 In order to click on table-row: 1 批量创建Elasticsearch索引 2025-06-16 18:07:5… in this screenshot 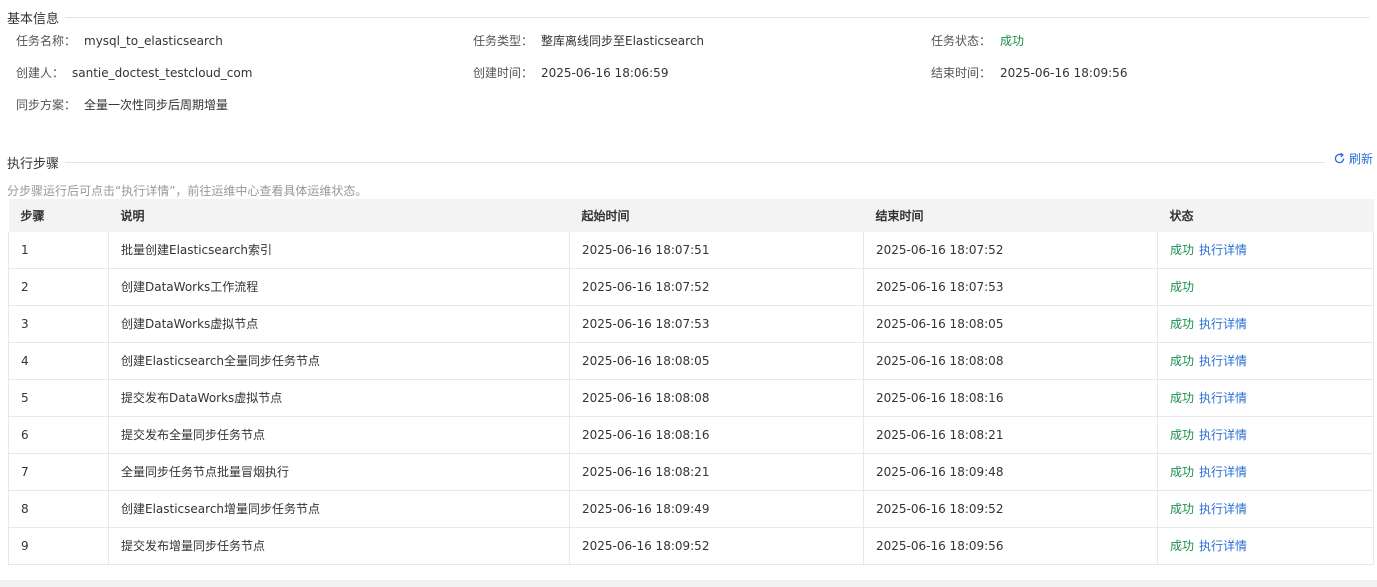, I will do `click(691, 250)`.